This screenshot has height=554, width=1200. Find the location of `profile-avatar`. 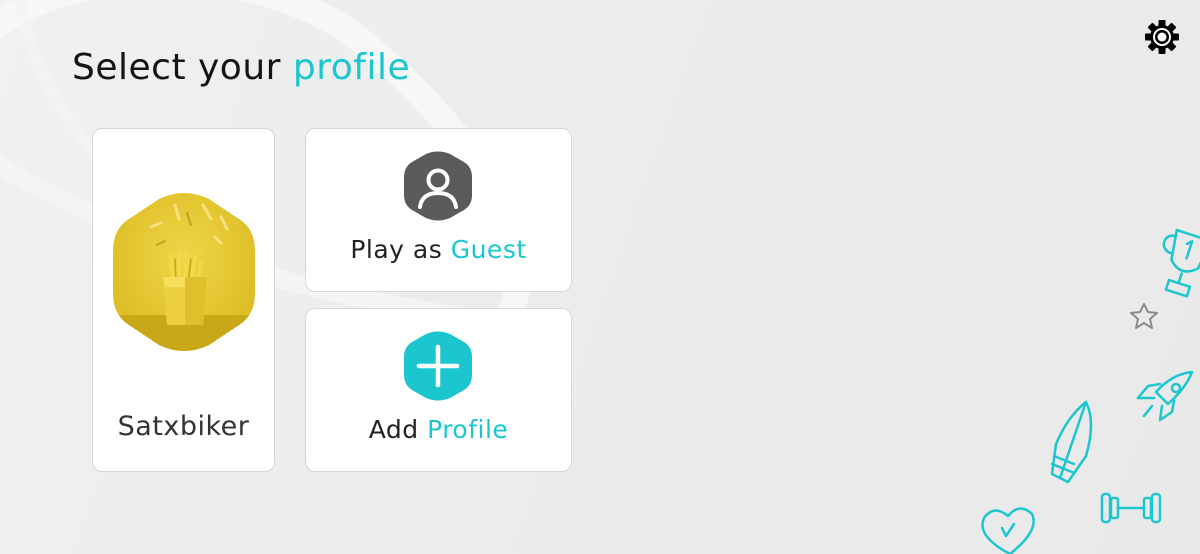

profile-avatar is located at coordinates (184, 272).